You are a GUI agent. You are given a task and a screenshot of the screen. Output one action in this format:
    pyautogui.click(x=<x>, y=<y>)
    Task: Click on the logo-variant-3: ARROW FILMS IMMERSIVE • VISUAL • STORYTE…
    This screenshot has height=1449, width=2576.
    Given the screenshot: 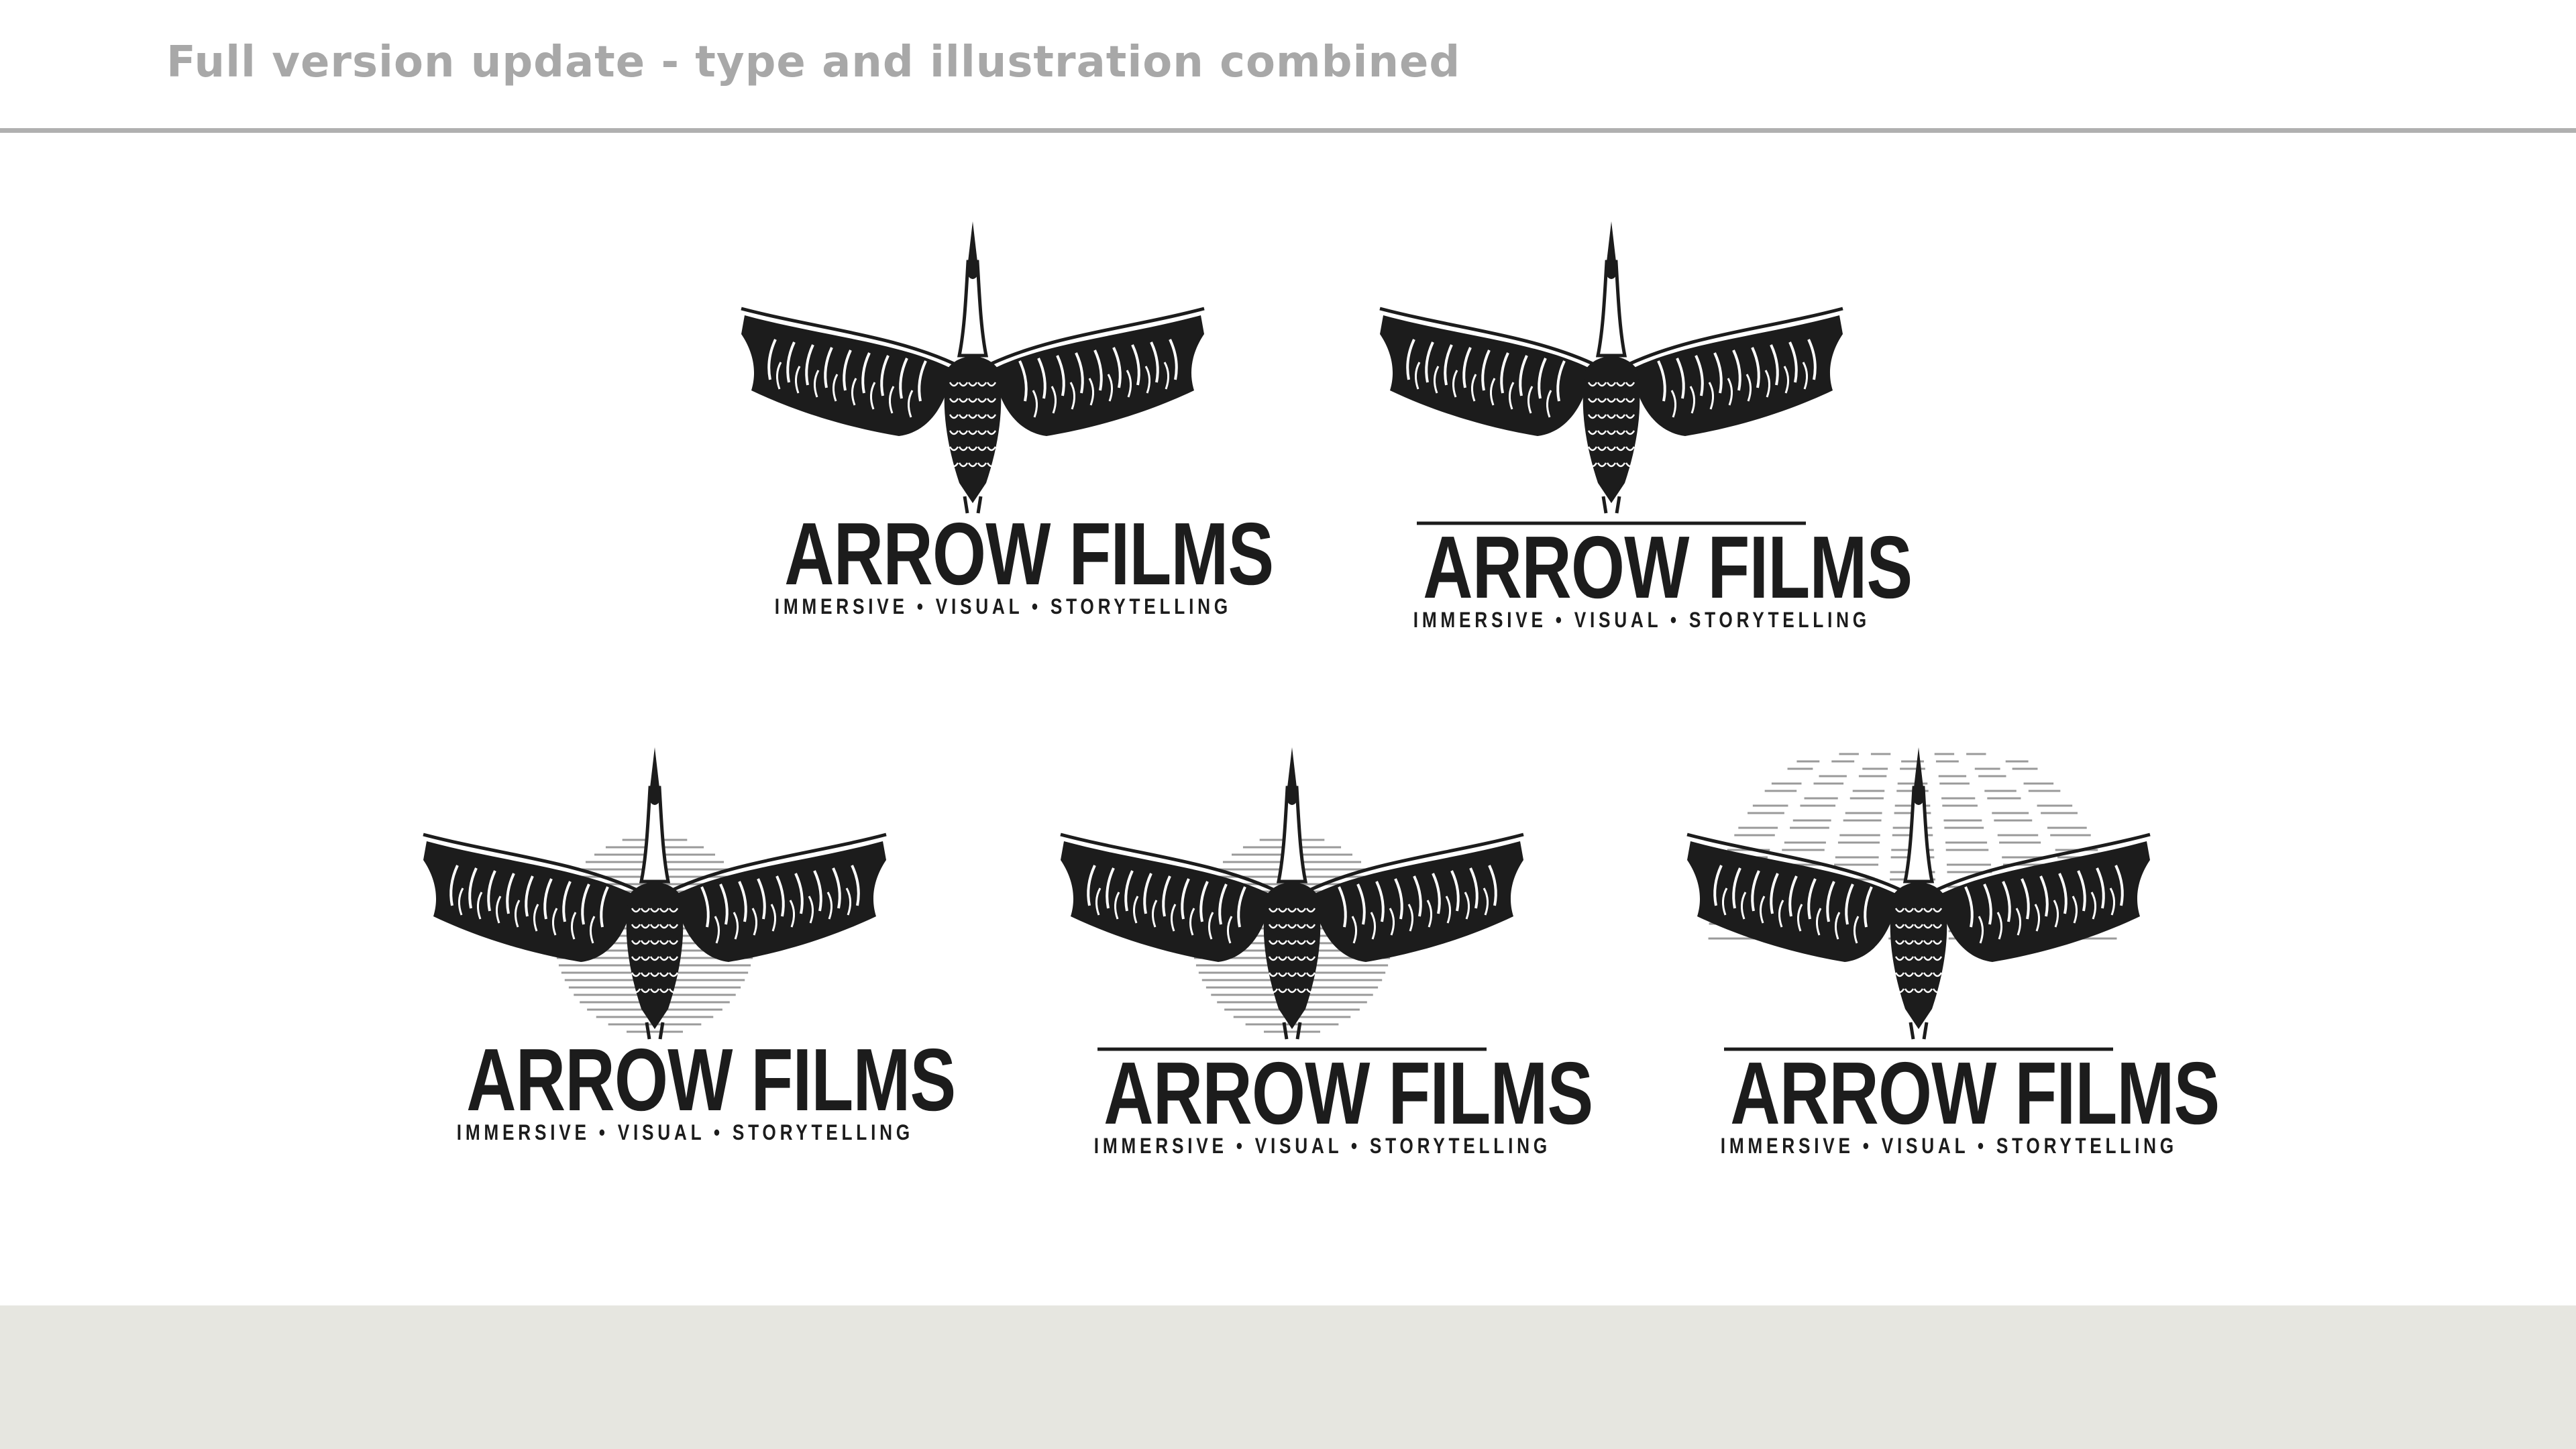 What is the action you would take?
    pyautogui.click(x=684, y=955)
    